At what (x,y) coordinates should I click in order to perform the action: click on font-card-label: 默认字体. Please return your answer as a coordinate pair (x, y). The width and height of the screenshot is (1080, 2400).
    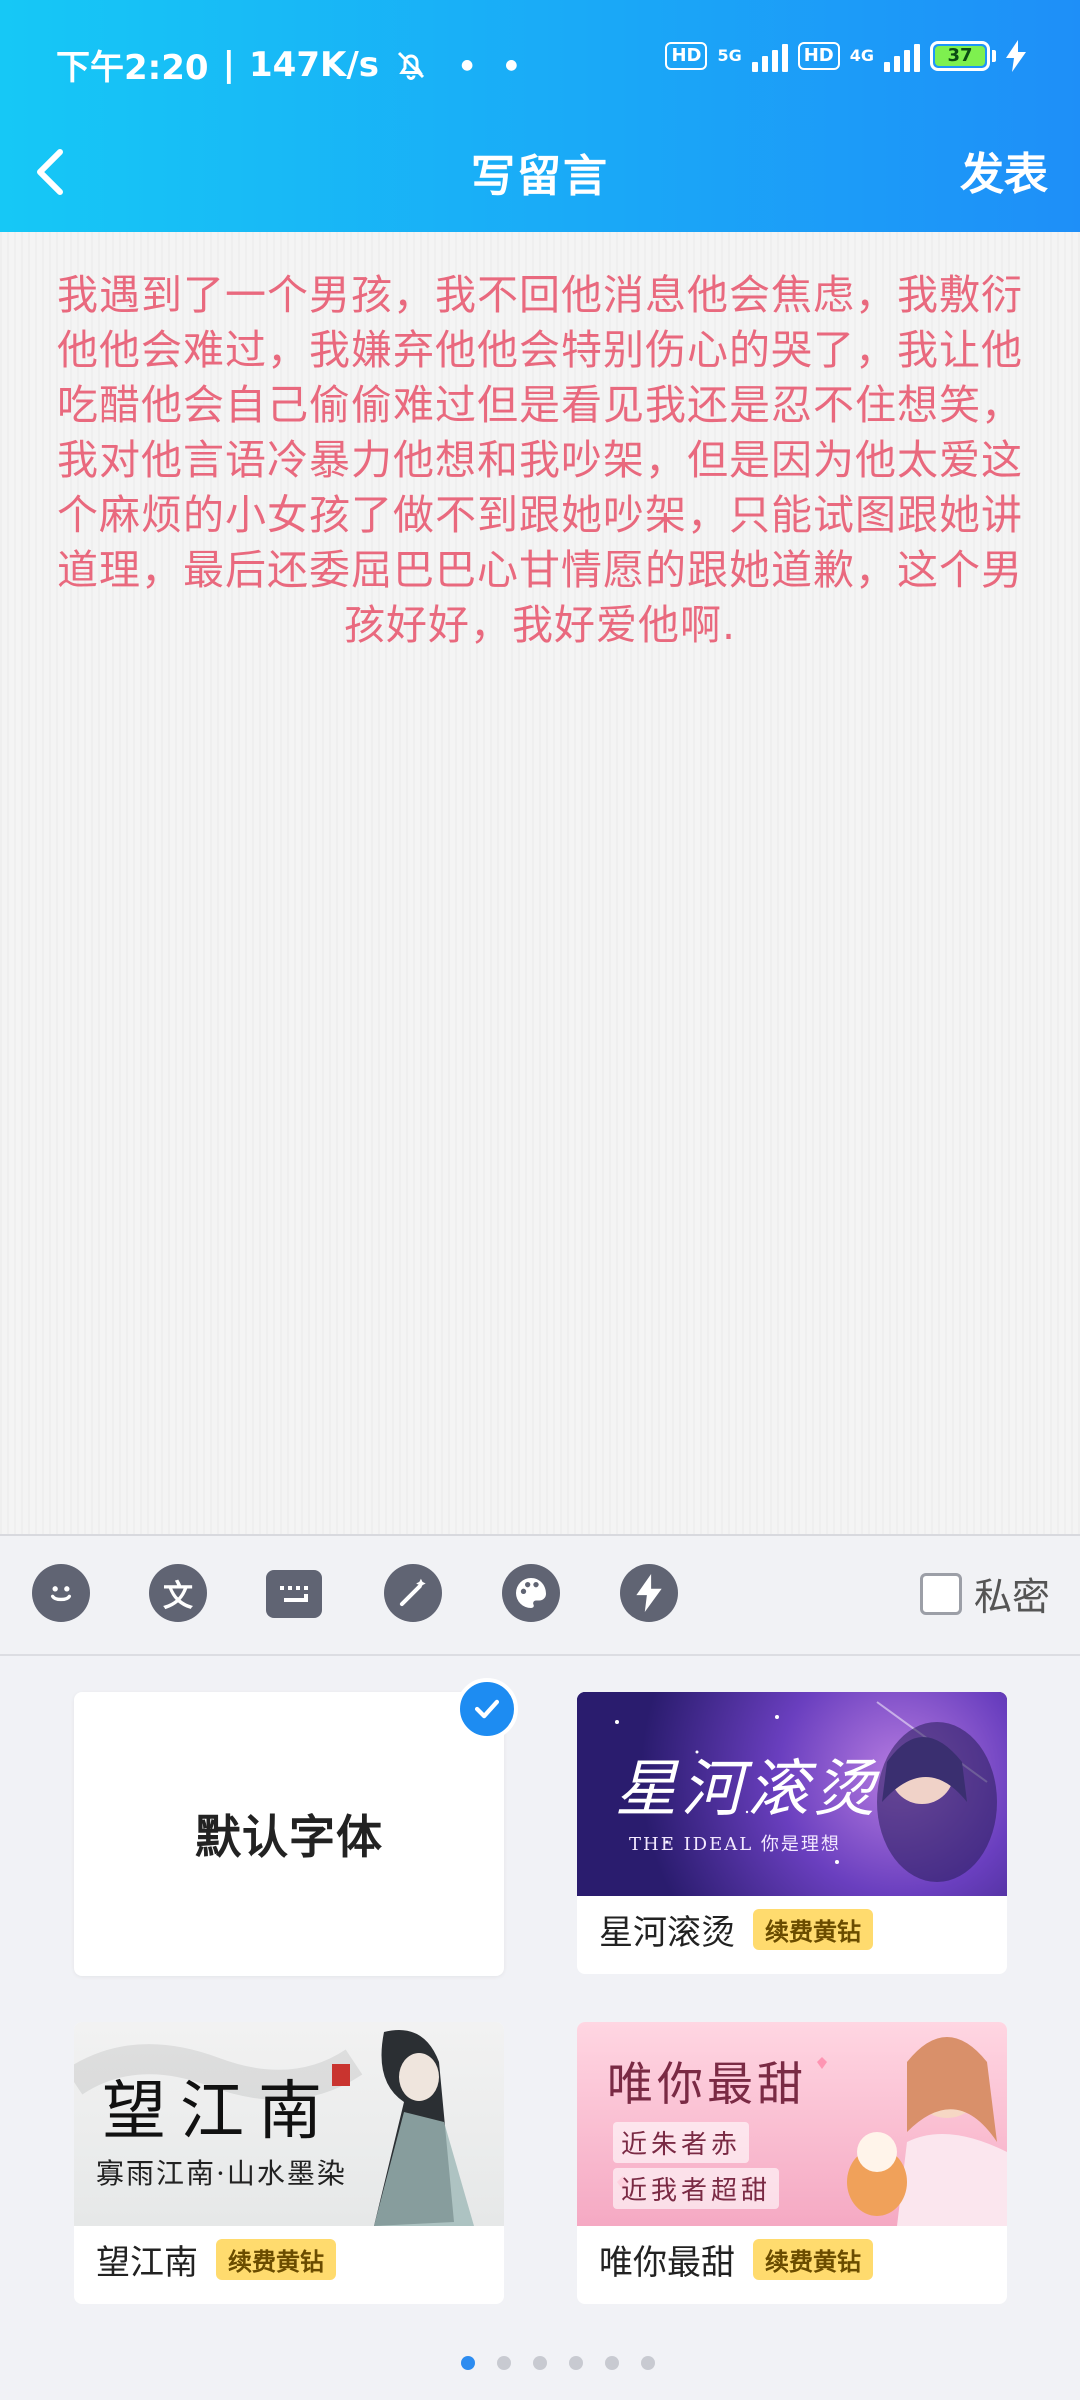
    Looking at the image, I should click on (289, 1837).